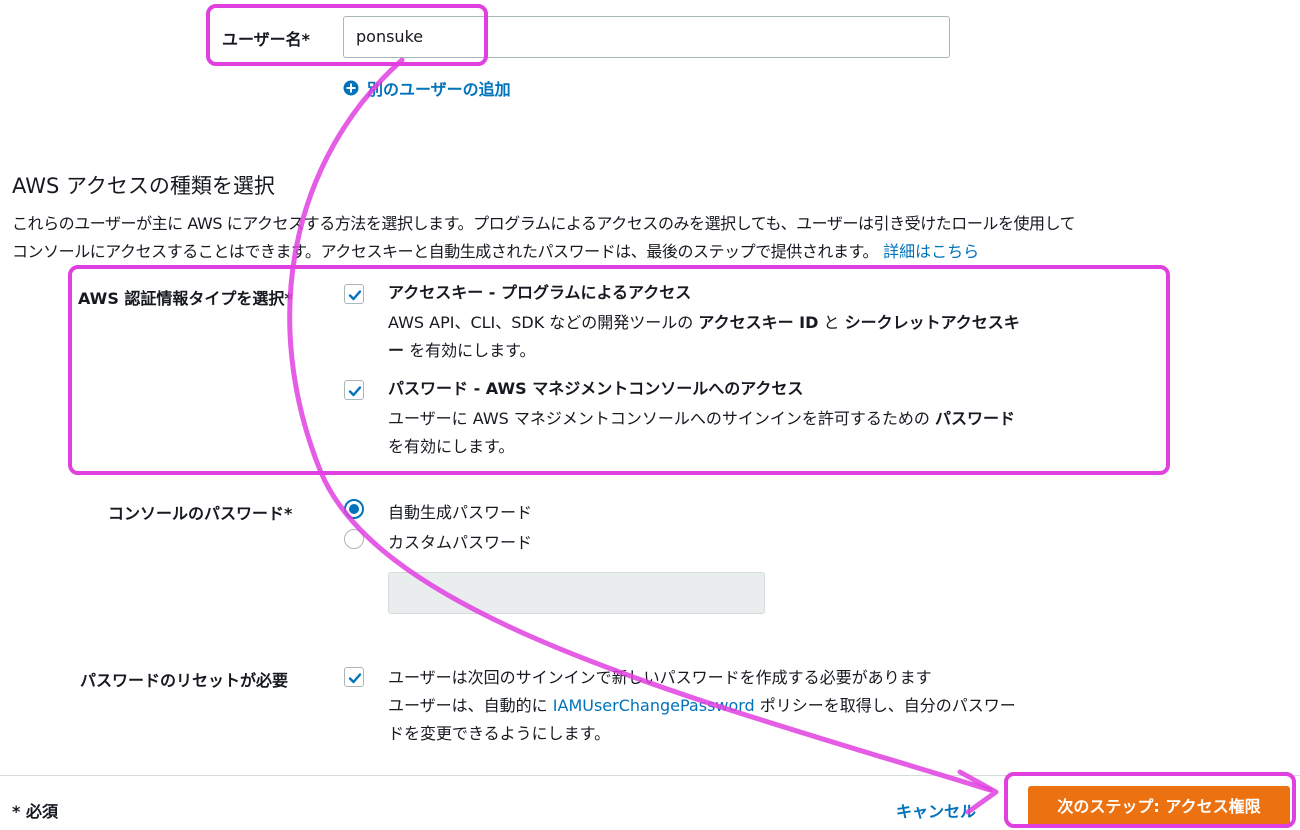 The height and width of the screenshot is (830, 1300). Describe the element at coordinates (470, 350) in the screenshot. I see `access-key-desc-enable: を有効にします。` at that location.